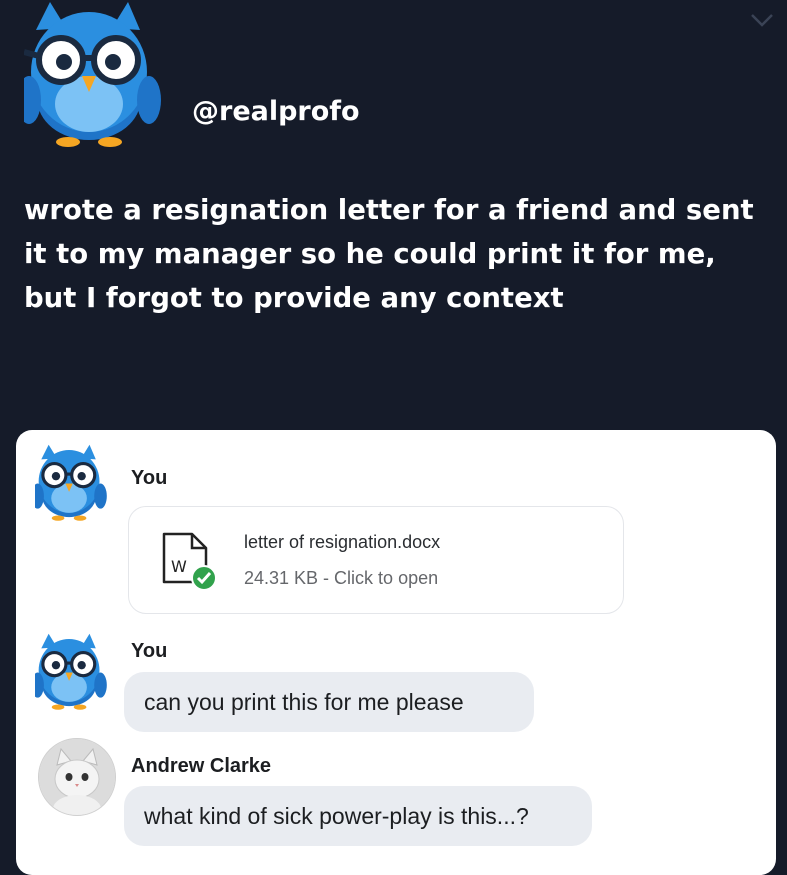 Image resolution: width=787 pixels, height=875 pixels. I want to click on avatar, so click(77, 777).